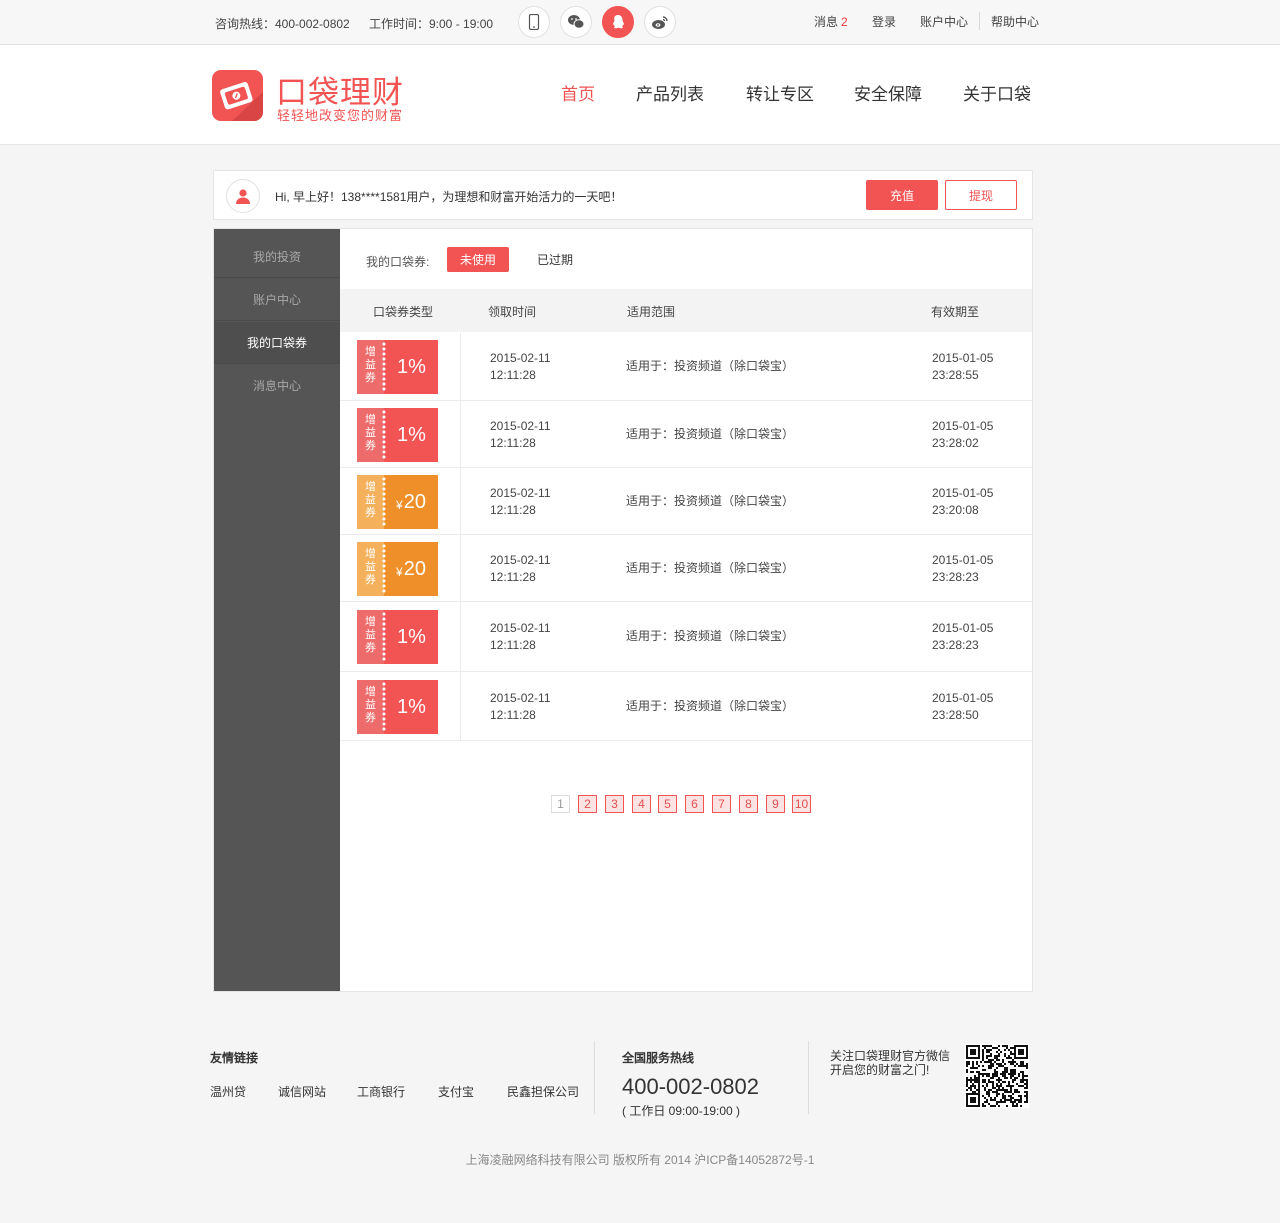 Image resolution: width=1280 pixels, height=1223 pixels. I want to click on qr-code-icon, so click(997, 1076).